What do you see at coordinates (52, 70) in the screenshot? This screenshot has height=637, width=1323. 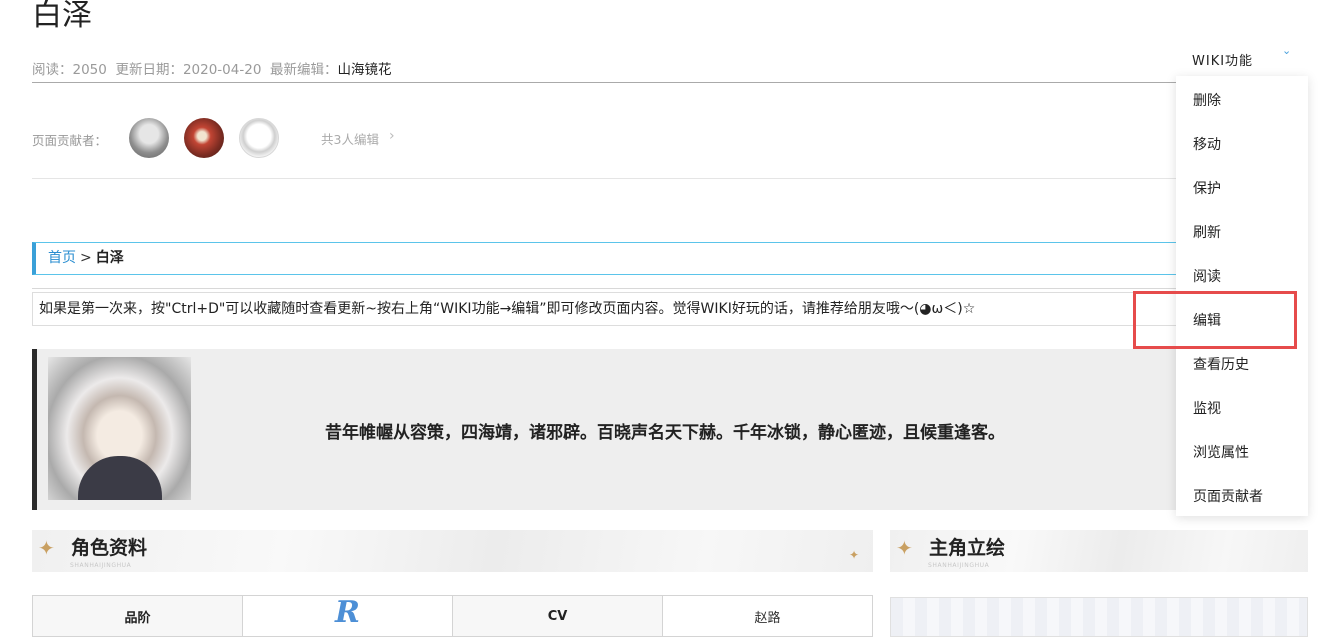 I see `reads-label: 阅读：` at bounding box center [52, 70].